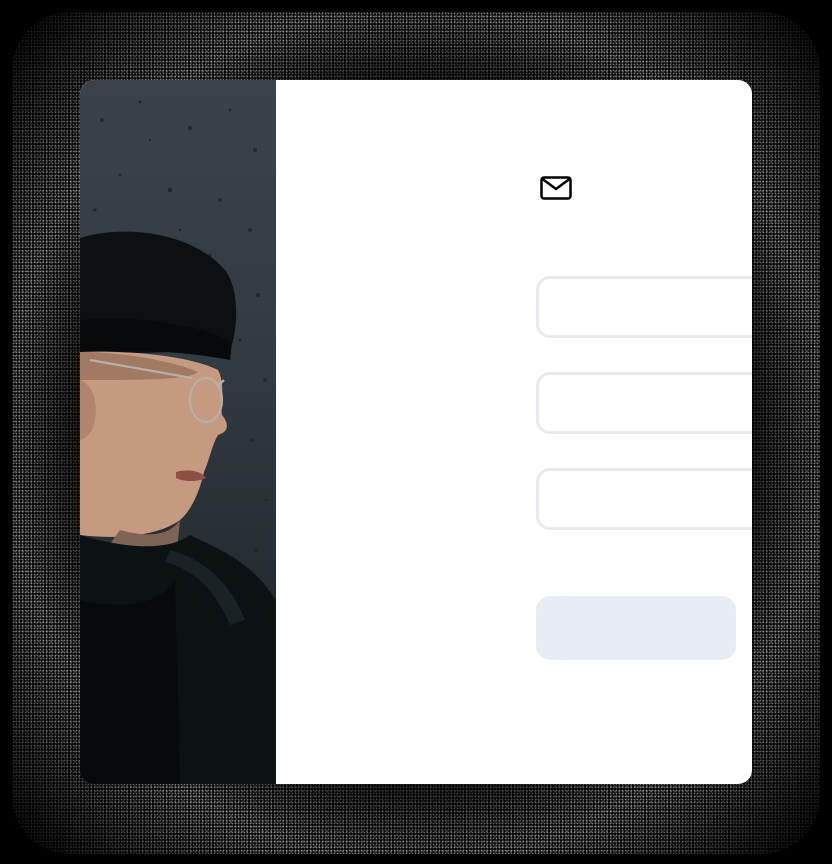  Describe the element at coordinates (556, 188) in the screenshot. I see `mail-icon` at that location.